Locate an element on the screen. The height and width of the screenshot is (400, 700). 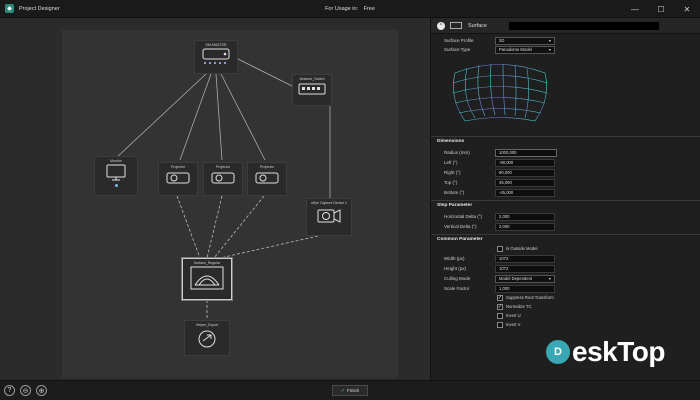
usage-label: For Usage in: is located at coordinates (342, 9).